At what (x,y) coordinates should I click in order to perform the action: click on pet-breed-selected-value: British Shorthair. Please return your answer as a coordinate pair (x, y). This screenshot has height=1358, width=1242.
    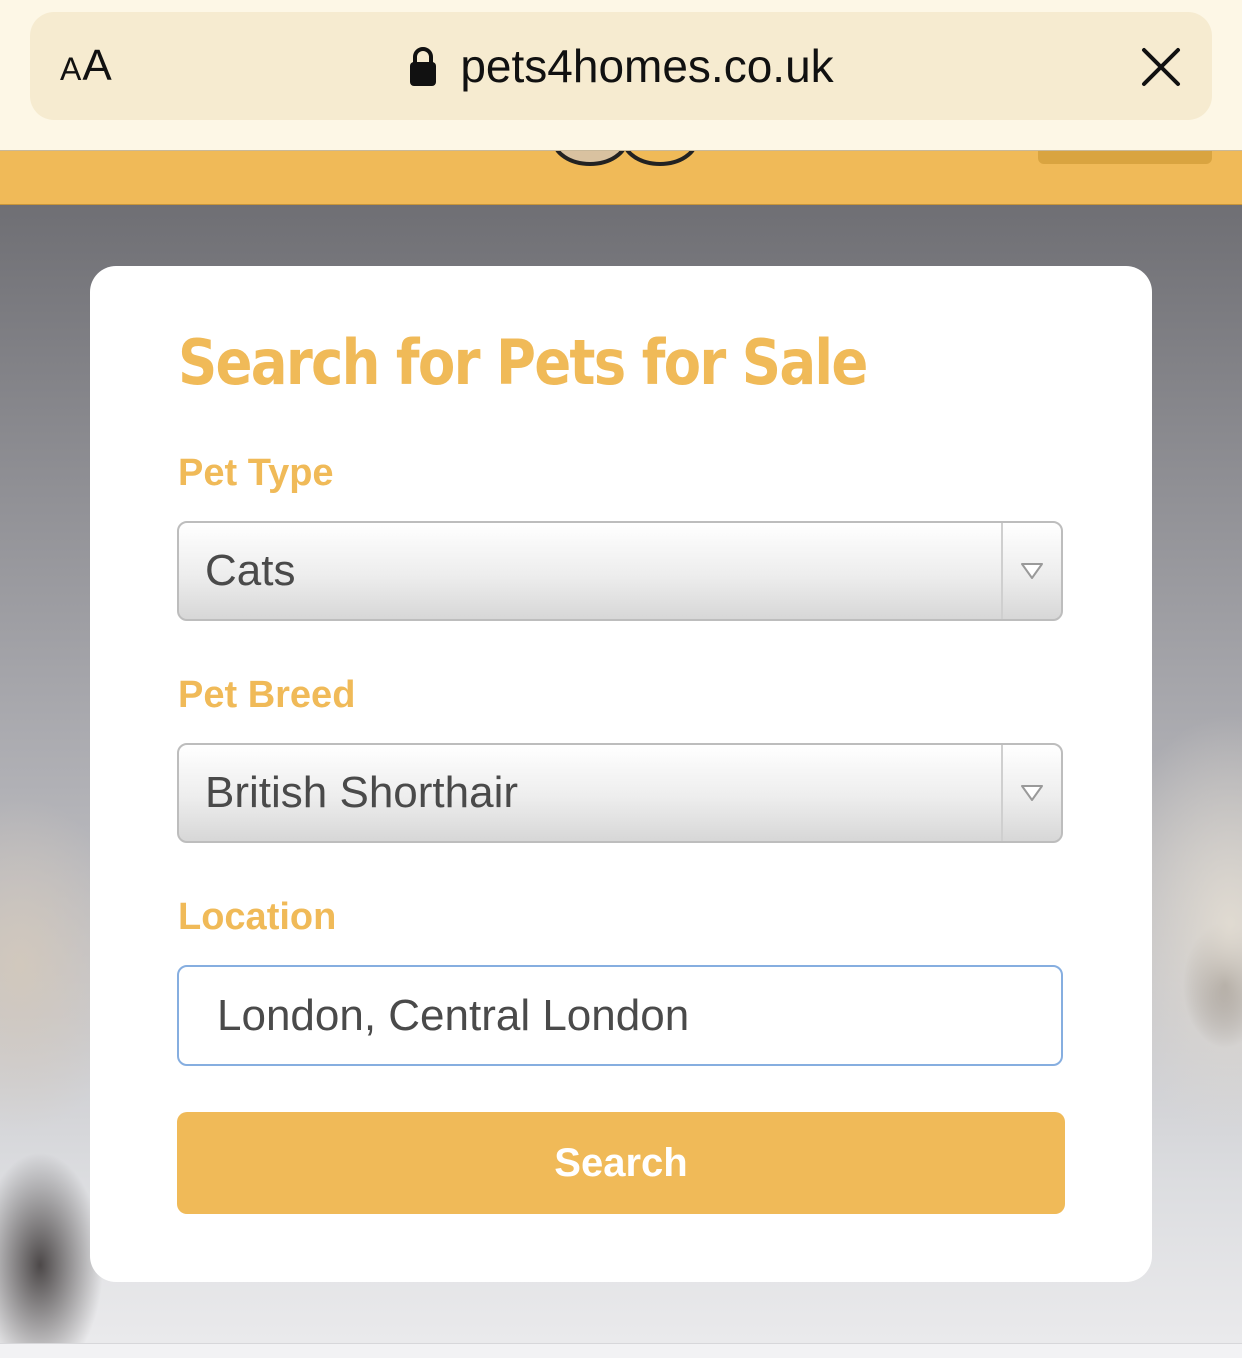
    Looking at the image, I should click on (362, 792).